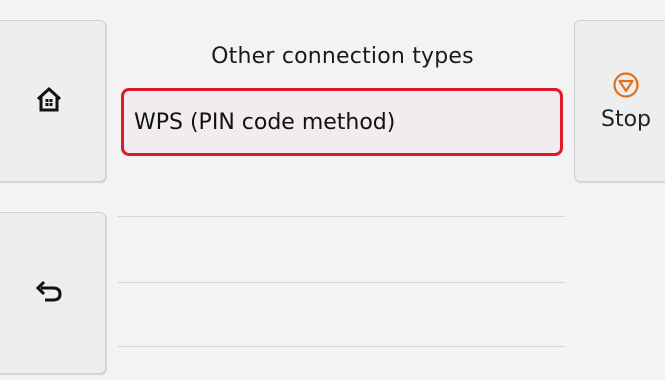  Describe the element at coordinates (626, 87) in the screenshot. I see `stop-icon` at that location.